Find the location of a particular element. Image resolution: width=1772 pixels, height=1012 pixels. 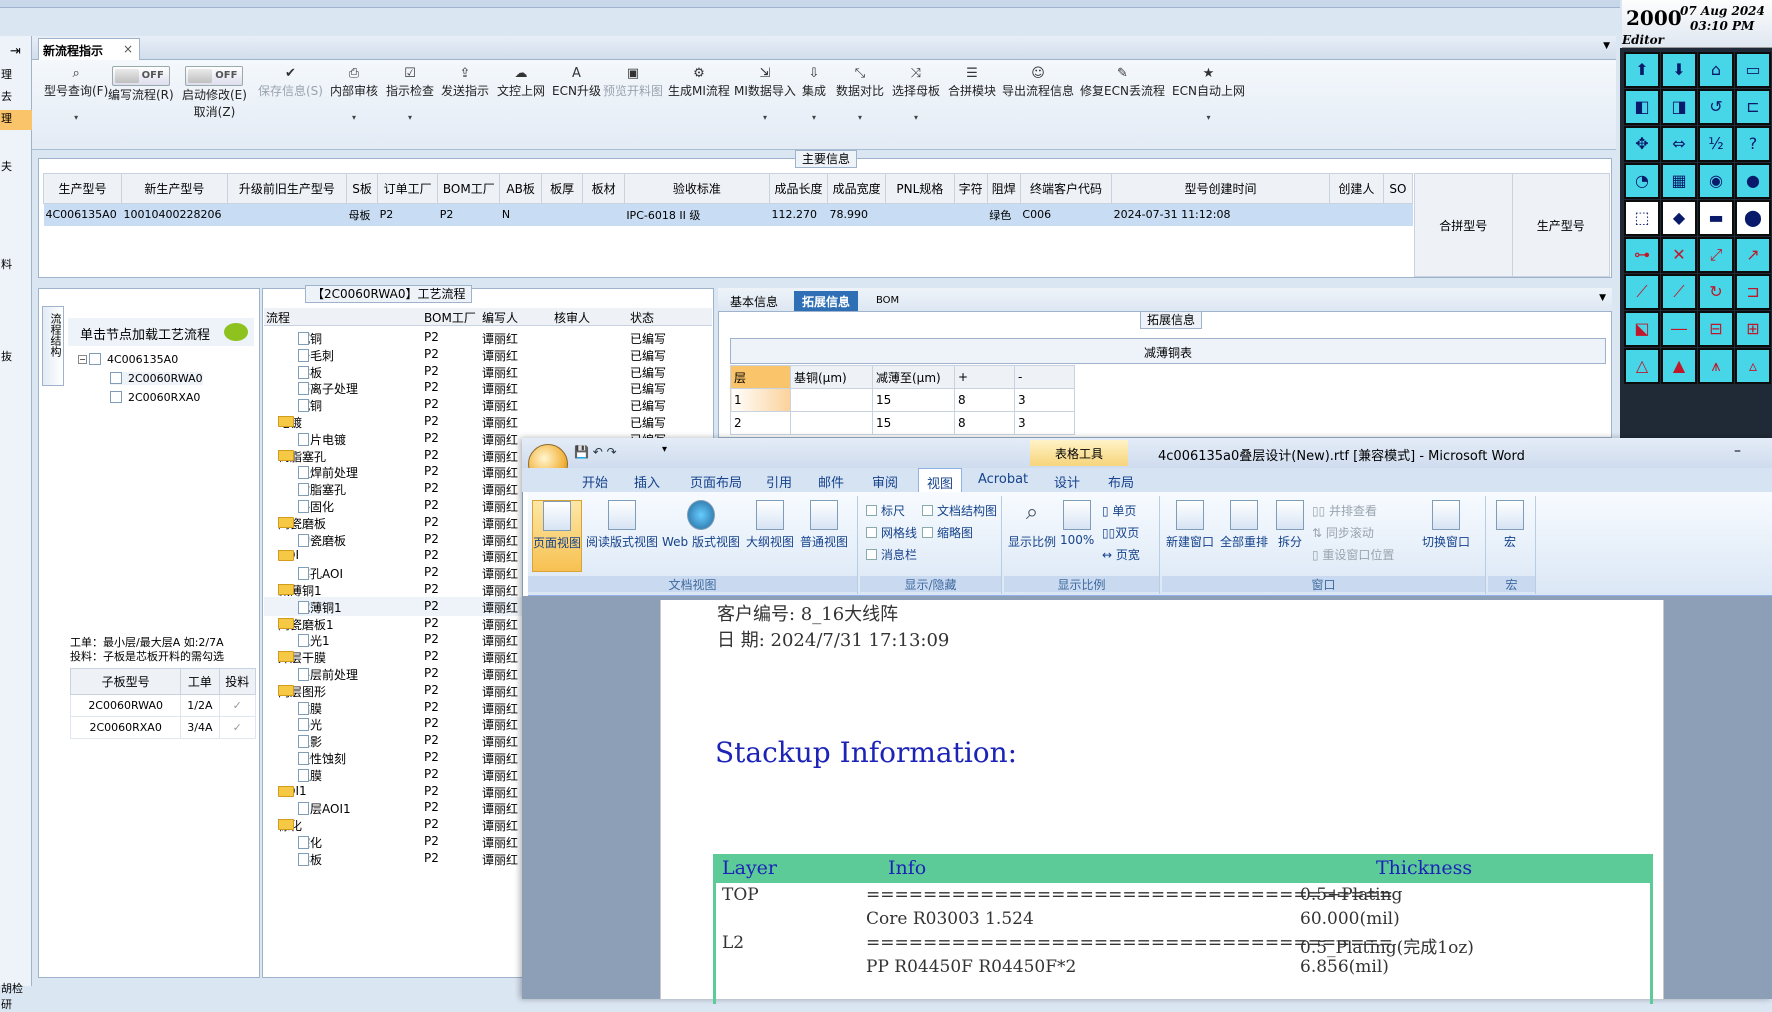

column-header: 验收标准 is located at coordinates (696, 188).